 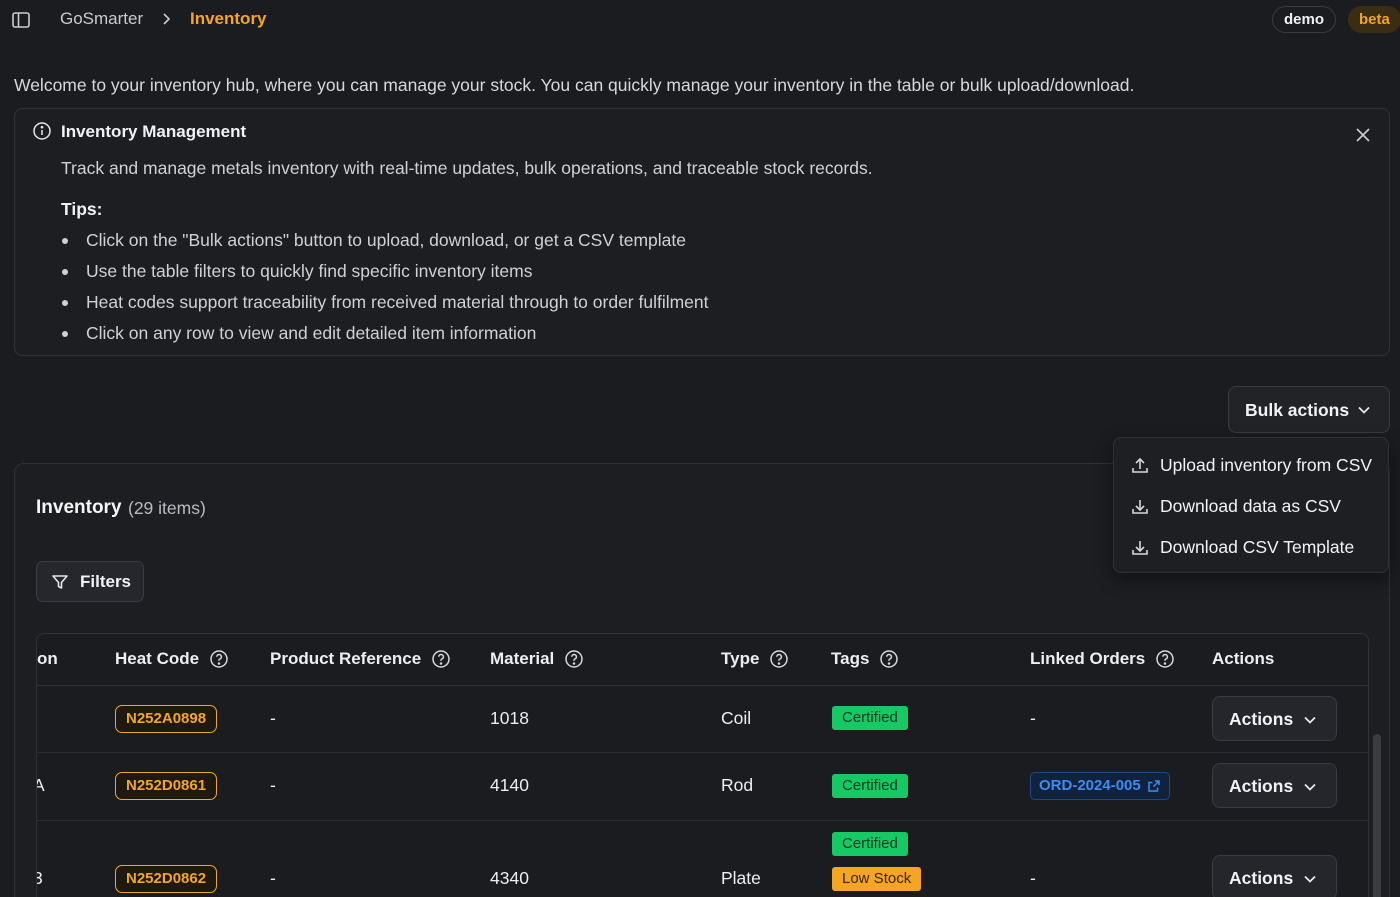 What do you see at coordinates (1374, 19) in the screenshot?
I see `beta-badge: beta` at bounding box center [1374, 19].